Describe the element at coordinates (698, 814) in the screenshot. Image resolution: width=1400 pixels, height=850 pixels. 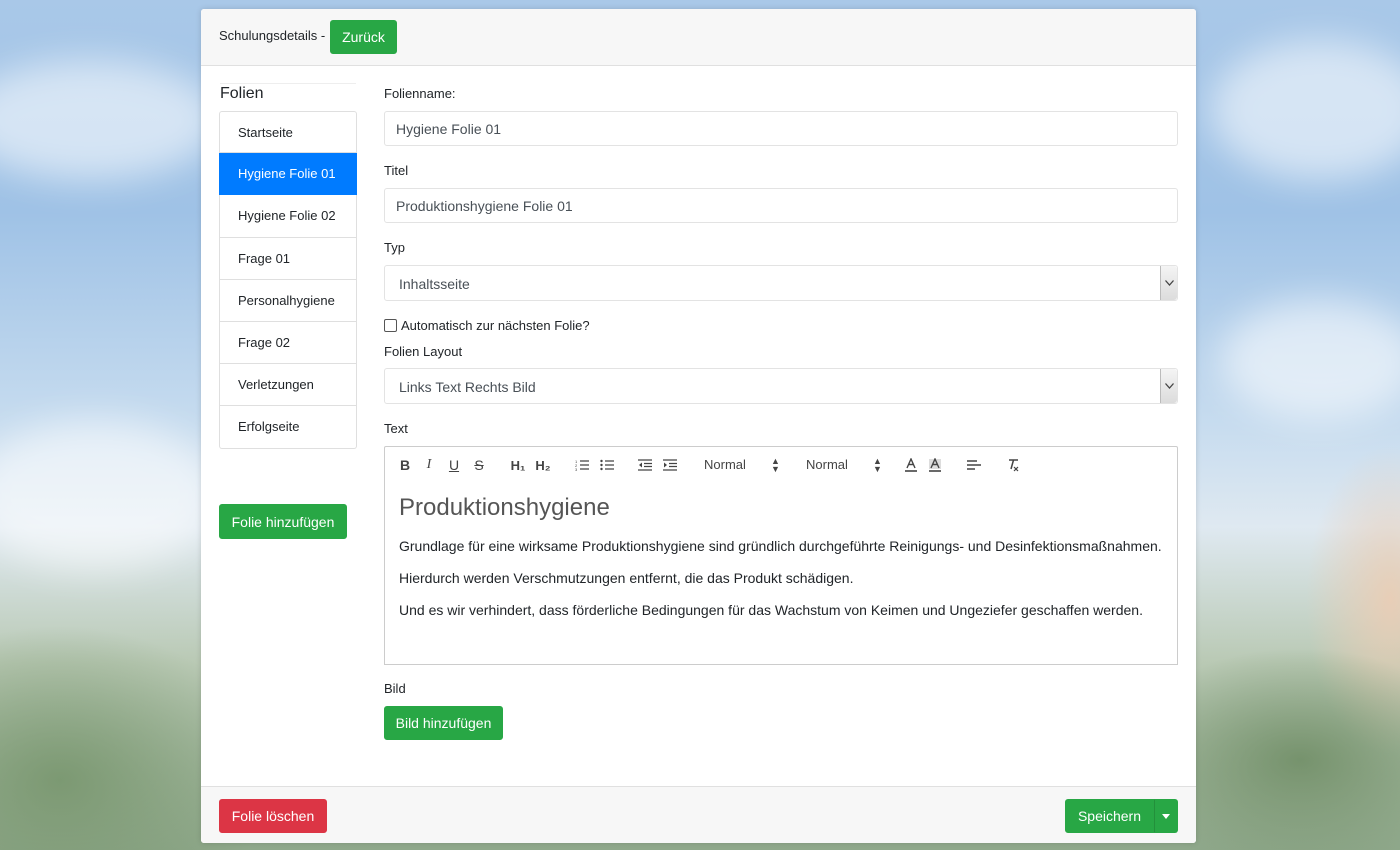
I see `card-footer: Folie löschen Speichern` at that location.